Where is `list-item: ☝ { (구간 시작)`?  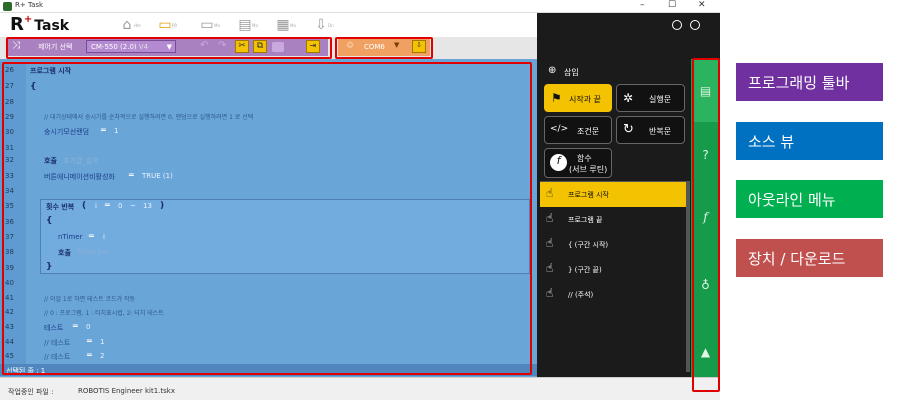
list-item: ☝ { (구간 시작) is located at coordinates (615, 244).